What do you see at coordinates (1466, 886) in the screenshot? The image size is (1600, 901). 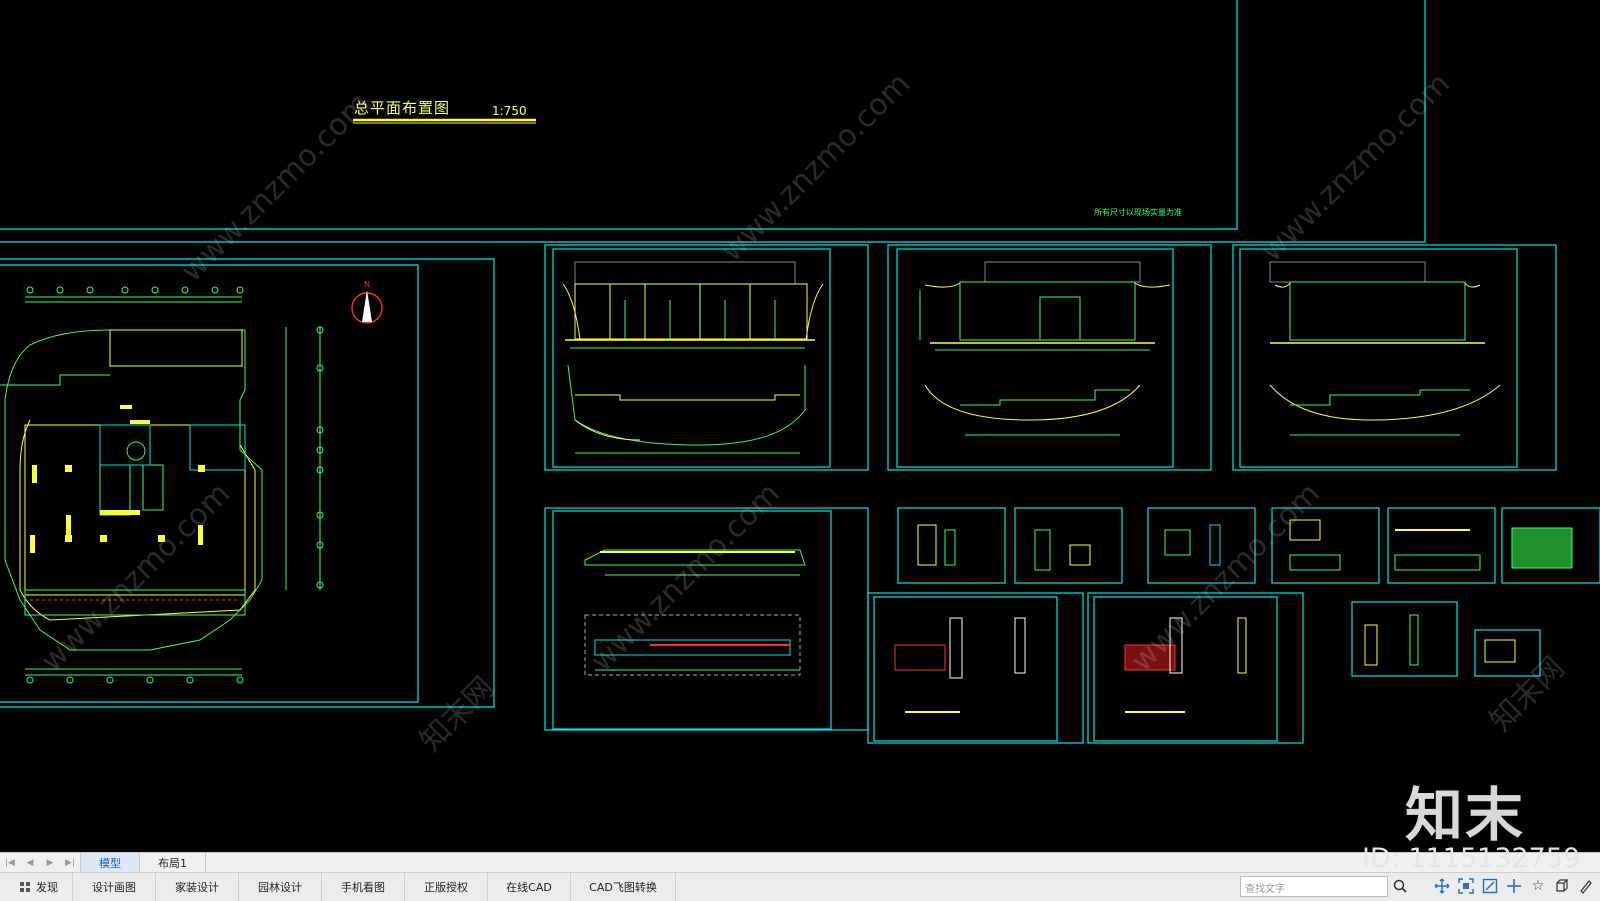 I see `zoom-extents-icon` at bounding box center [1466, 886].